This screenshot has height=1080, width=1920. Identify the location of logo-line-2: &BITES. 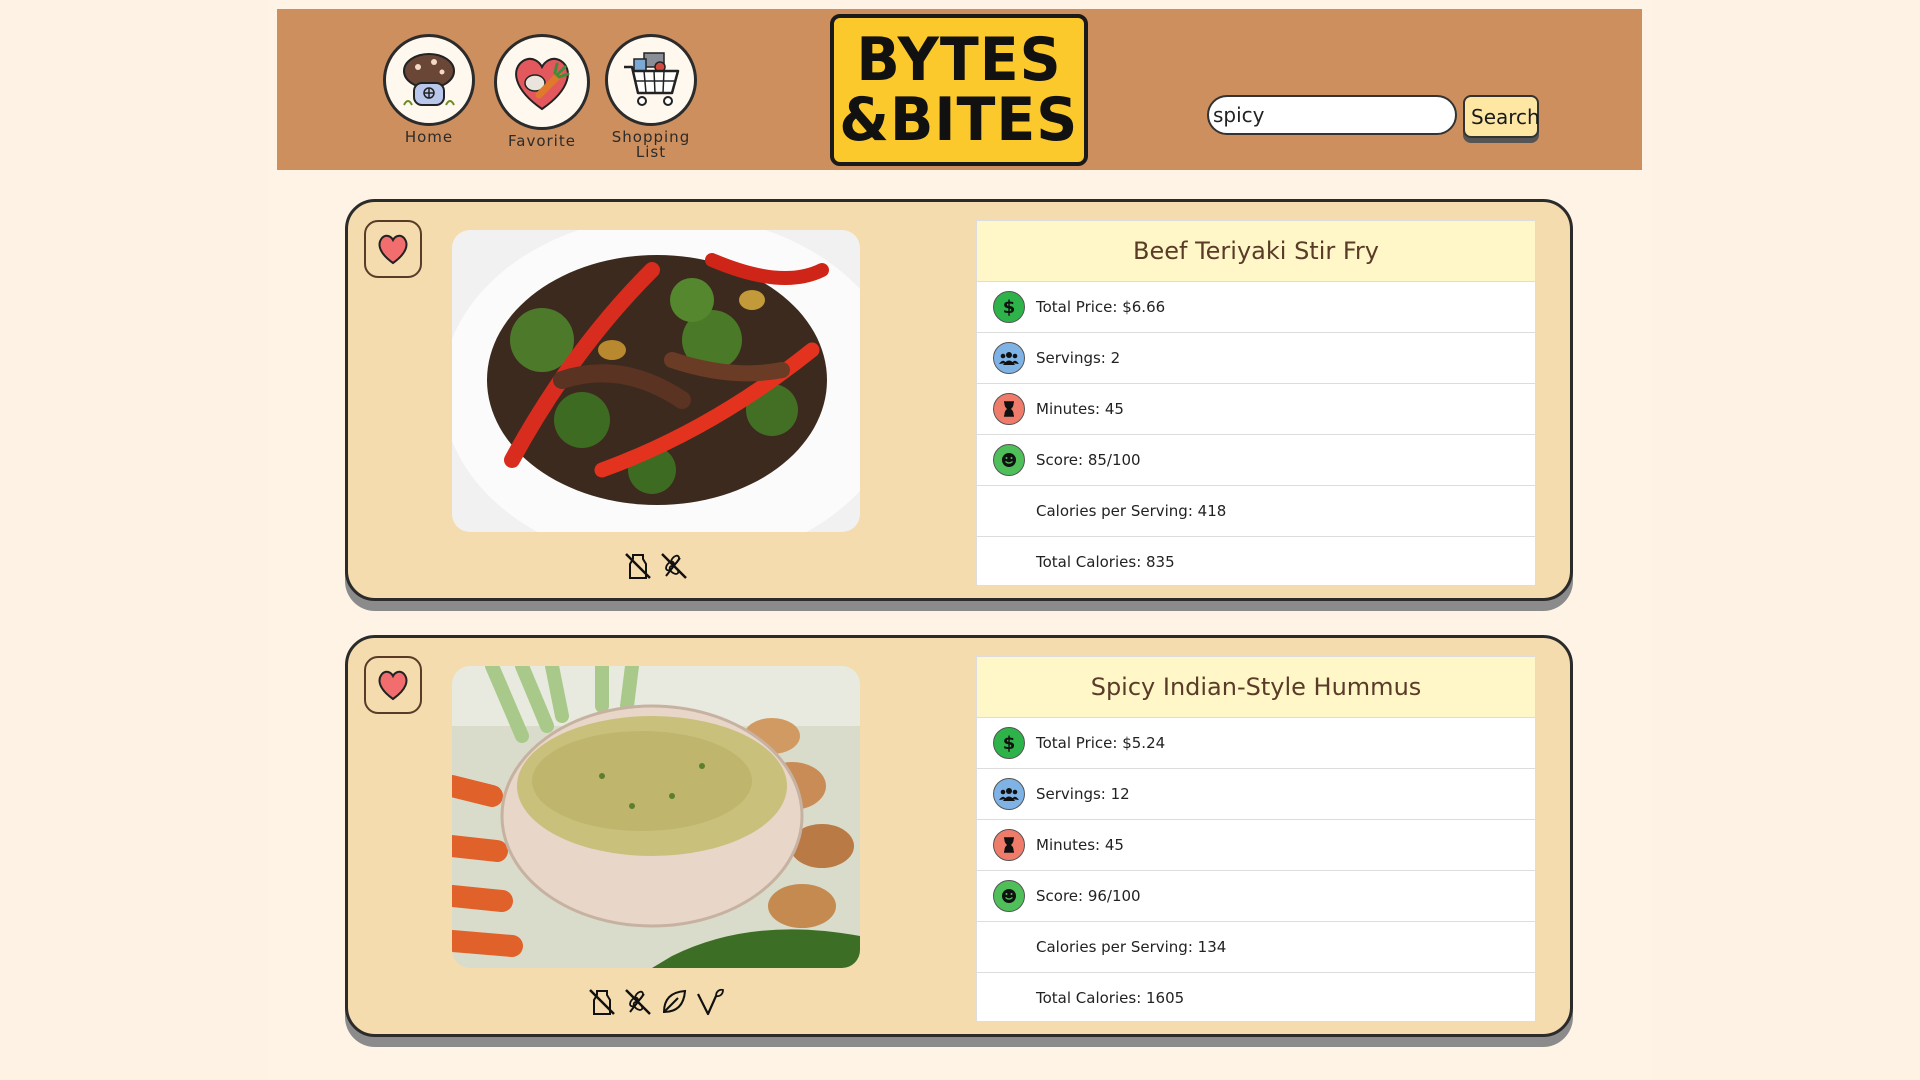
(959, 120).